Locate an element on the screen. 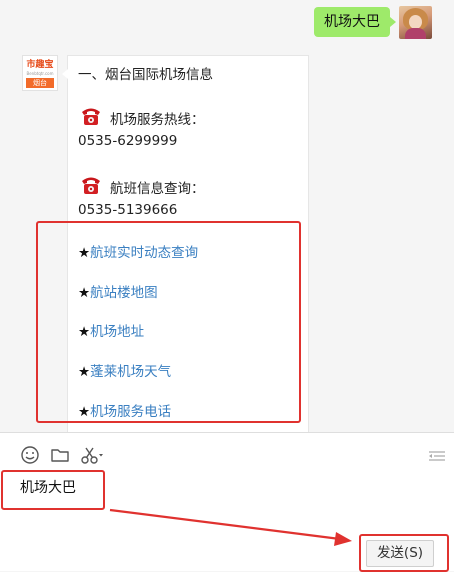 The width and height of the screenshot is (454, 572). folder-icon is located at coordinates (60, 455).